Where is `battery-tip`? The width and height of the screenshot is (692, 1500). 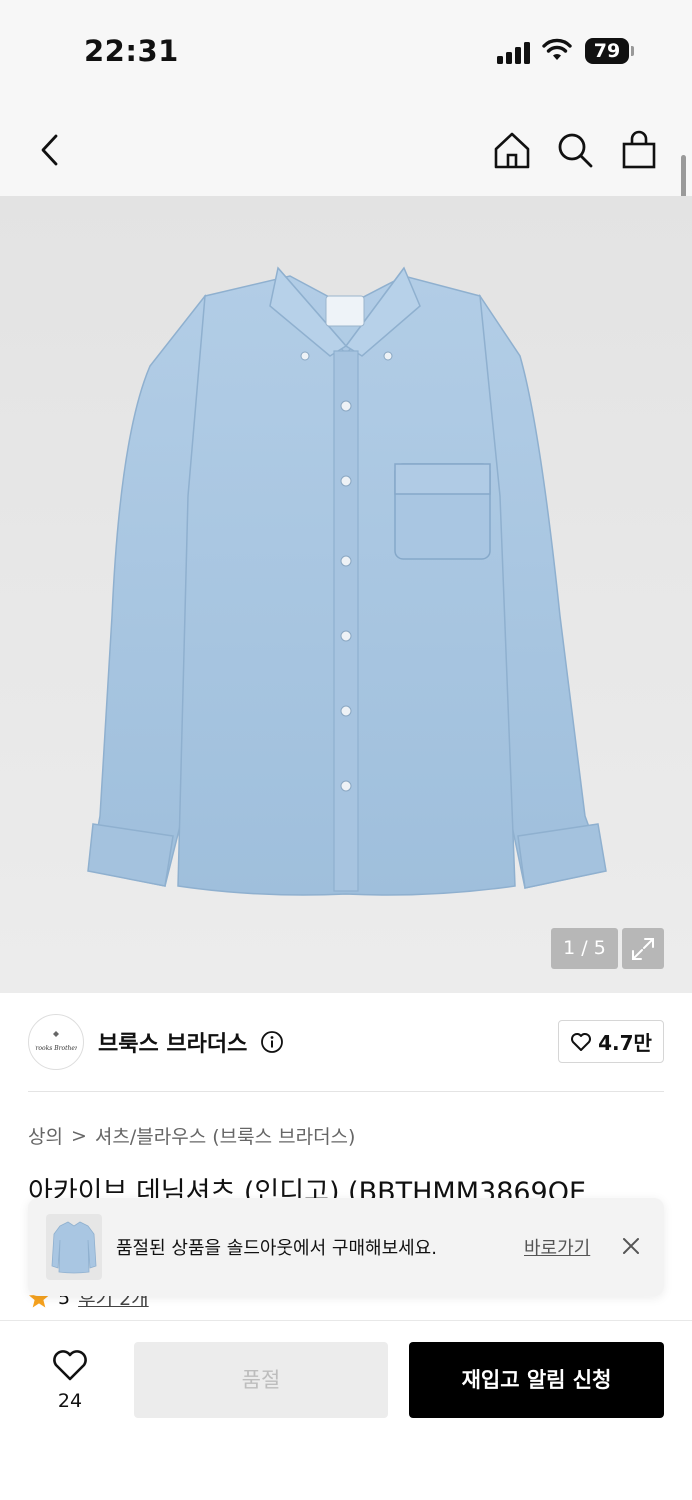
battery-tip is located at coordinates (632, 51).